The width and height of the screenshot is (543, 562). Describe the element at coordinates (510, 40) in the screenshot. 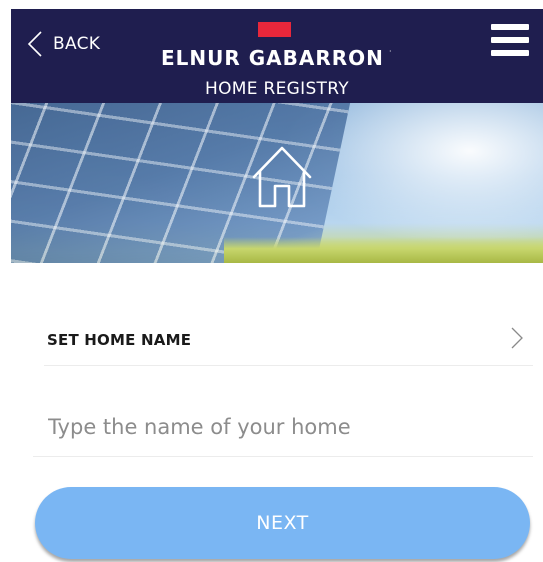

I see `hamburger-menu-icon` at that location.